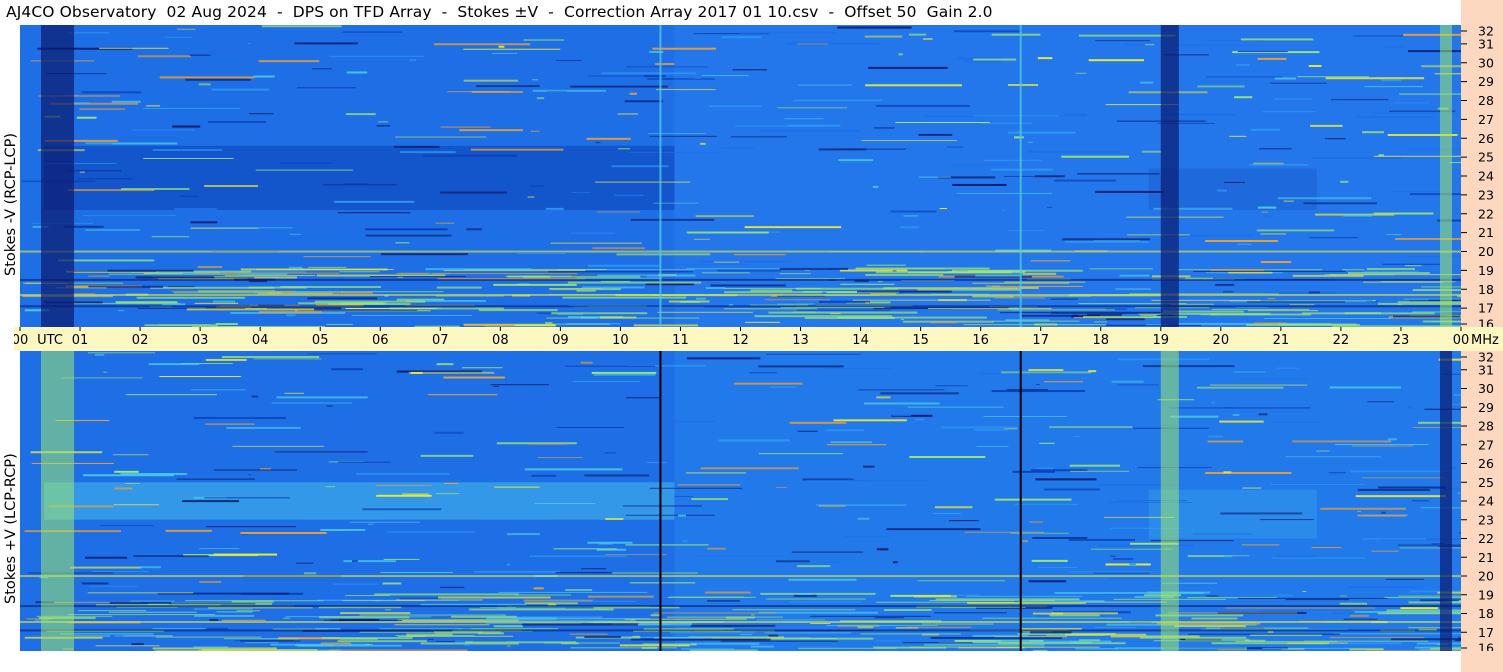  Describe the element at coordinates (1486, 613) in the screenshot. I see `bottom-freq-tick-label-18: 18` at that location.